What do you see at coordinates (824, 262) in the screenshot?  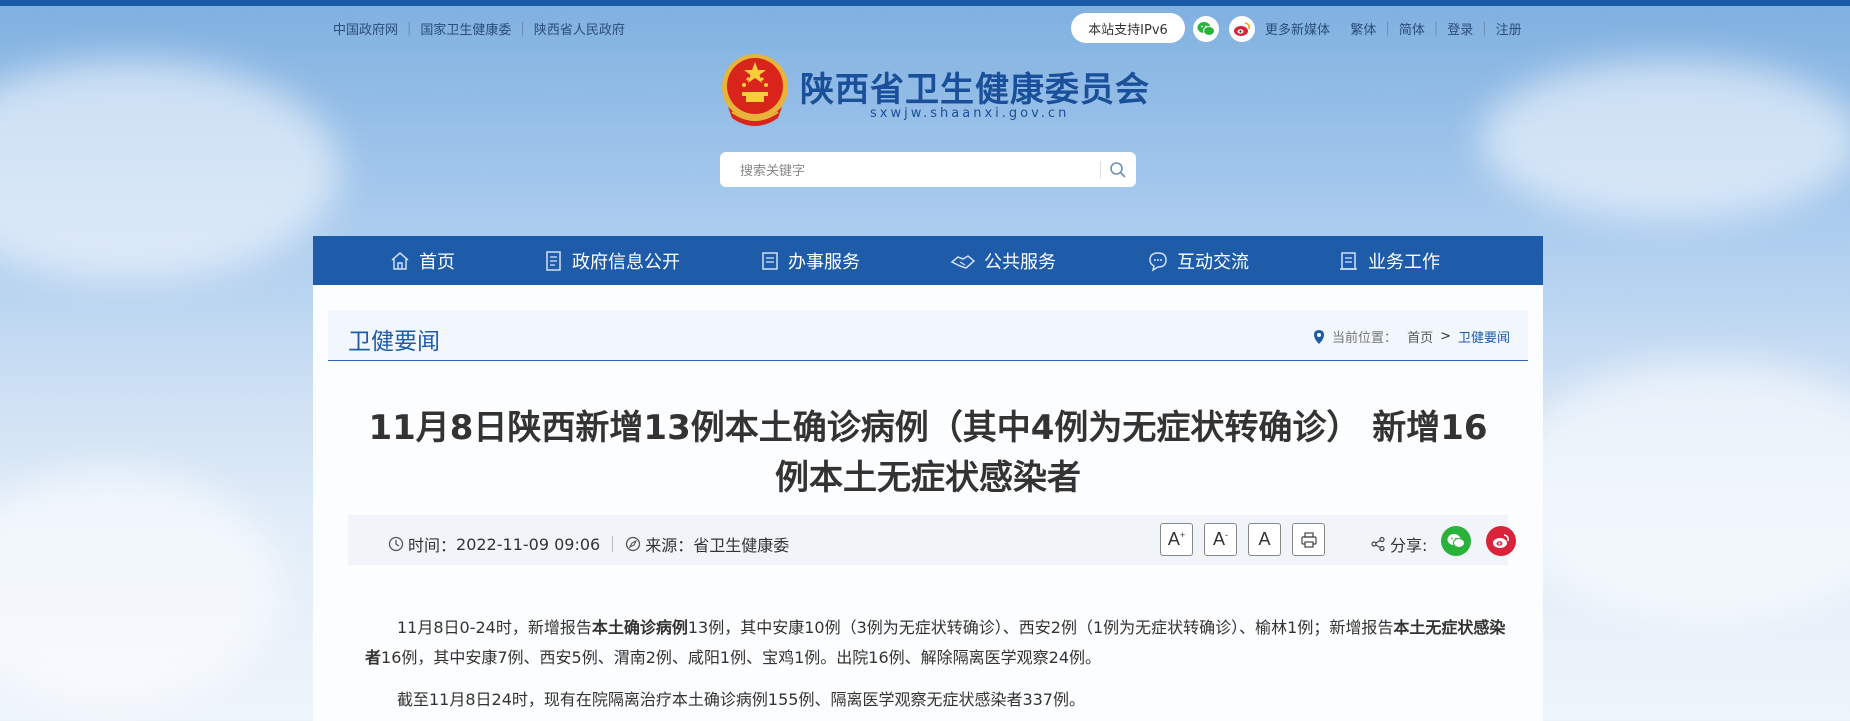 I see `nav-label: 办事服务` at bounding box center [824, 262].